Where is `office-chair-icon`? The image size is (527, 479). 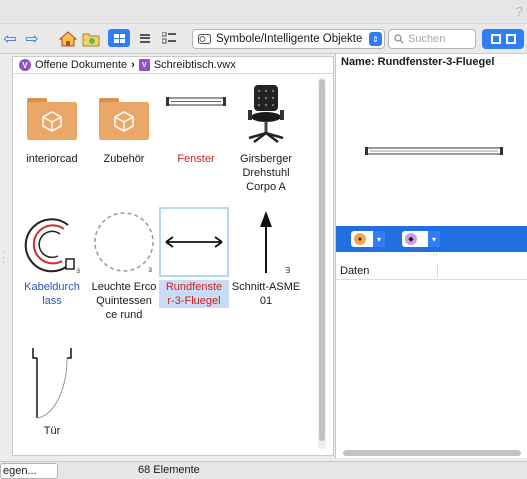 office-chair-icon is located at coordinates (266, 114).